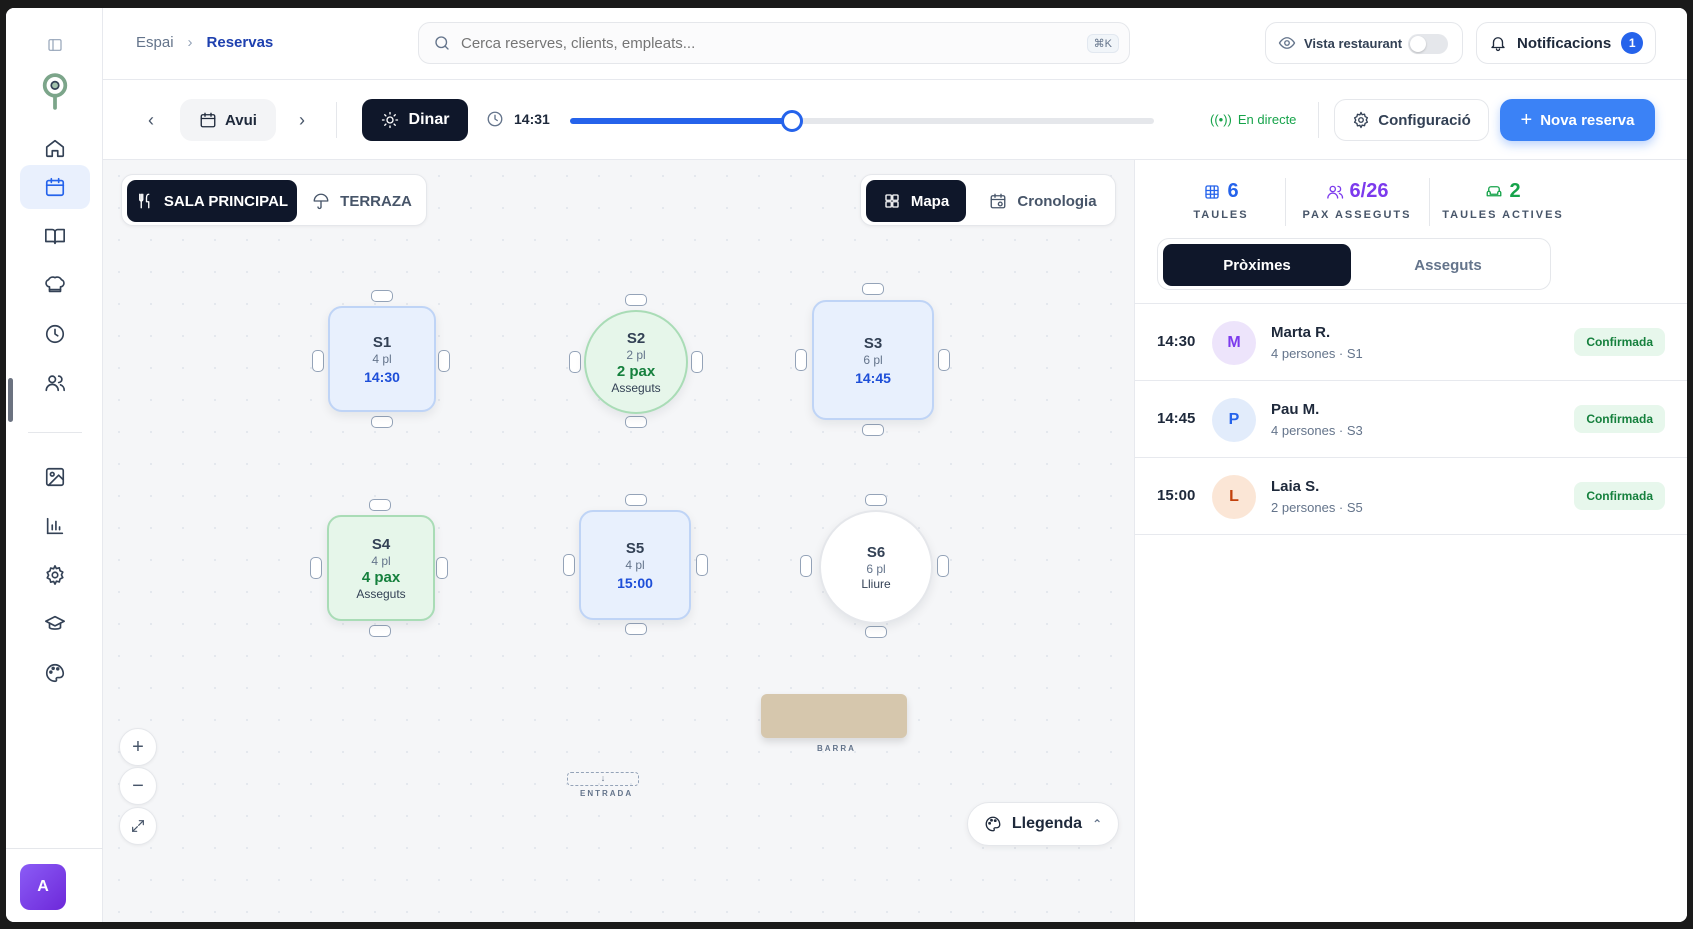 This screenshot has width=1693, height=929. What do you see at coordinates (1317, 353) in the screenshot?
I see `reservation-detail: 4 persones · S1` at bounding box center [1317, 353].